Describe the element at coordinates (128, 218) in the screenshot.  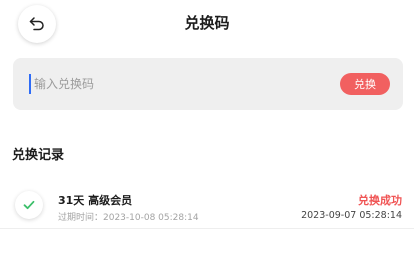
I see `record-expire-time: 过期时间：2023-10-08 05:28:14` at that location.